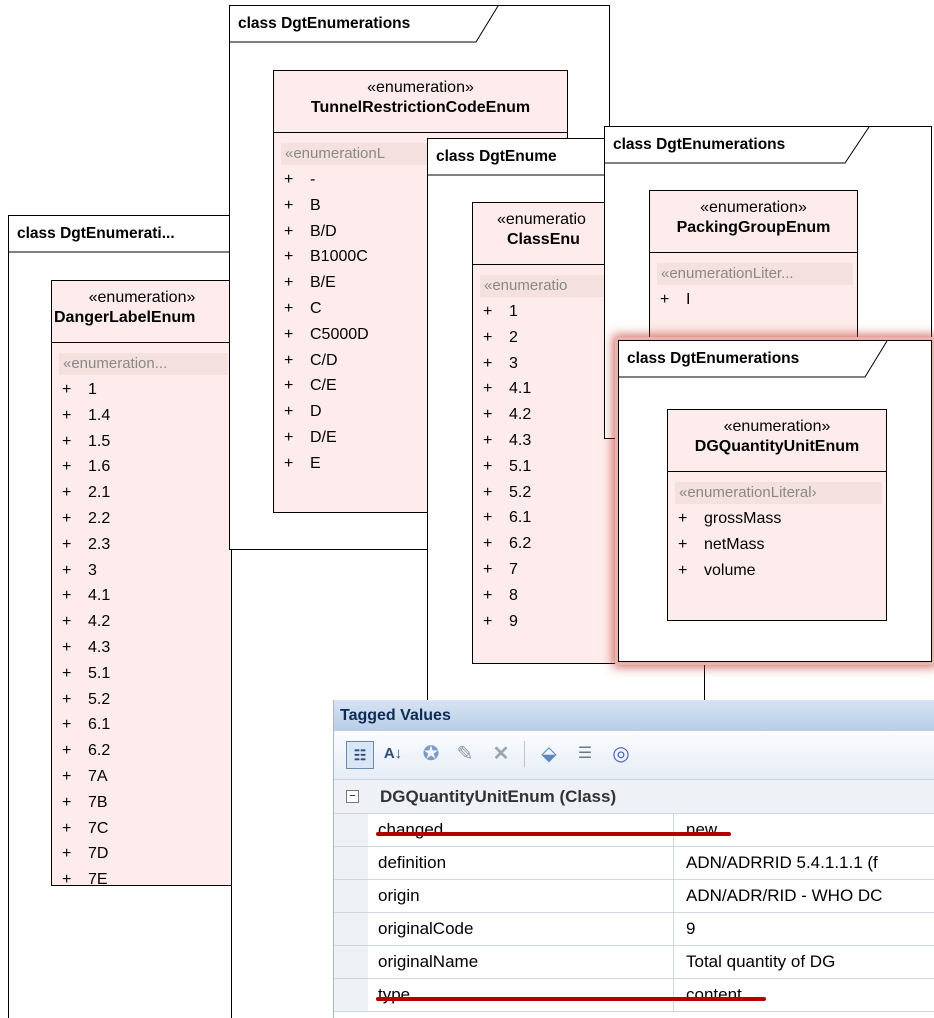 This screenshot has width=934, height=1018. What do you see at coordinates (634, 863) in the screenshot?
I see `tag-row: definition ADN/ADRRID 5.4.1.1.1 (f` at bounding box center [634, 863].